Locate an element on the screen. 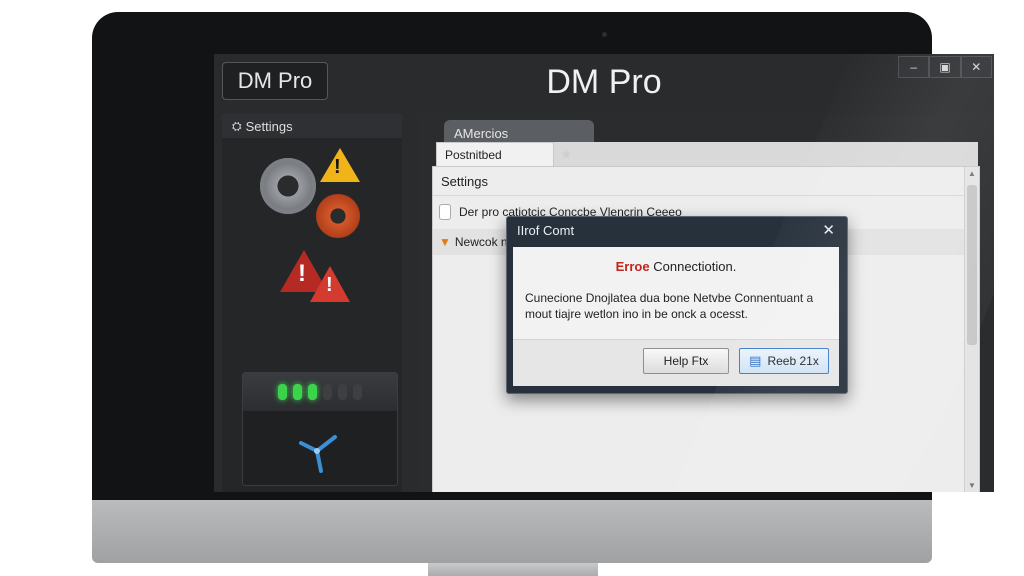  help-fix-button: Help Ftx is located at coordinates (686, 361).